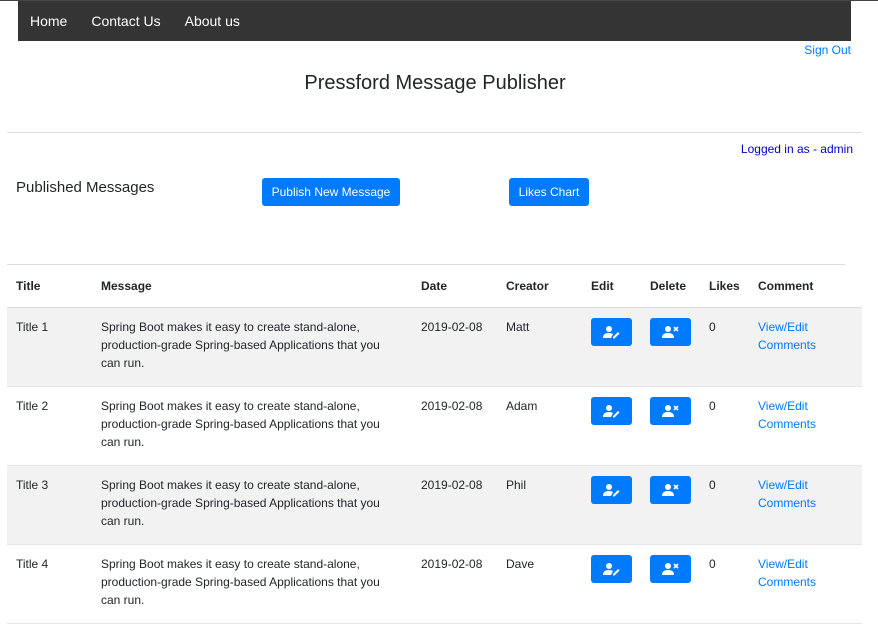 Image resolution: width=878 pixels, height=624 pixels. I want to click on page-title: Pressford Message Publisher, so click(435, 83).